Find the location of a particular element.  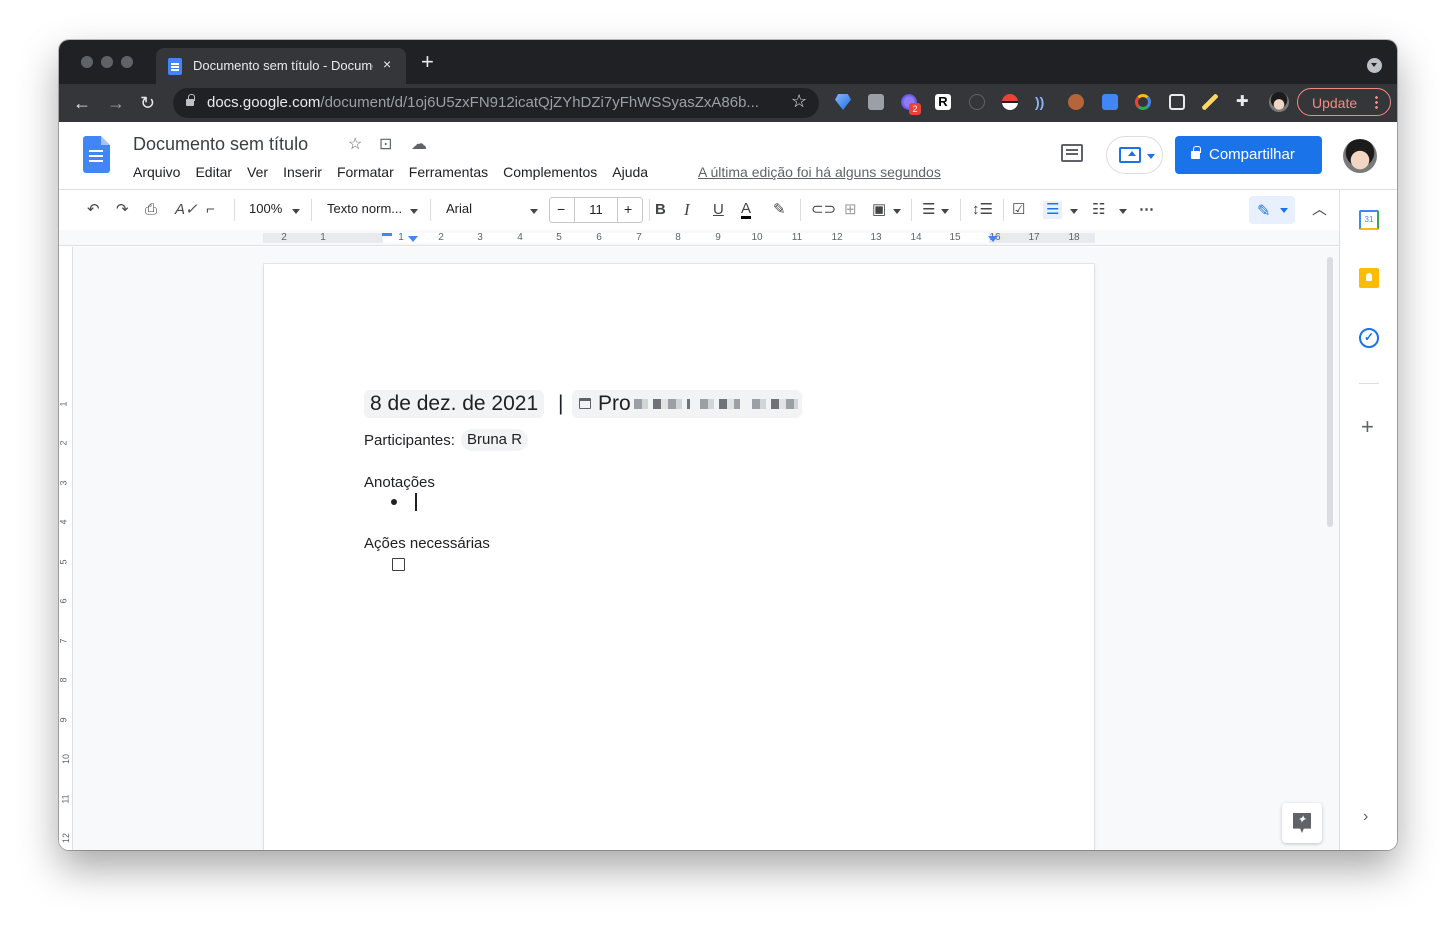

decrease-font-button: − is located at coordinates (561, 209).